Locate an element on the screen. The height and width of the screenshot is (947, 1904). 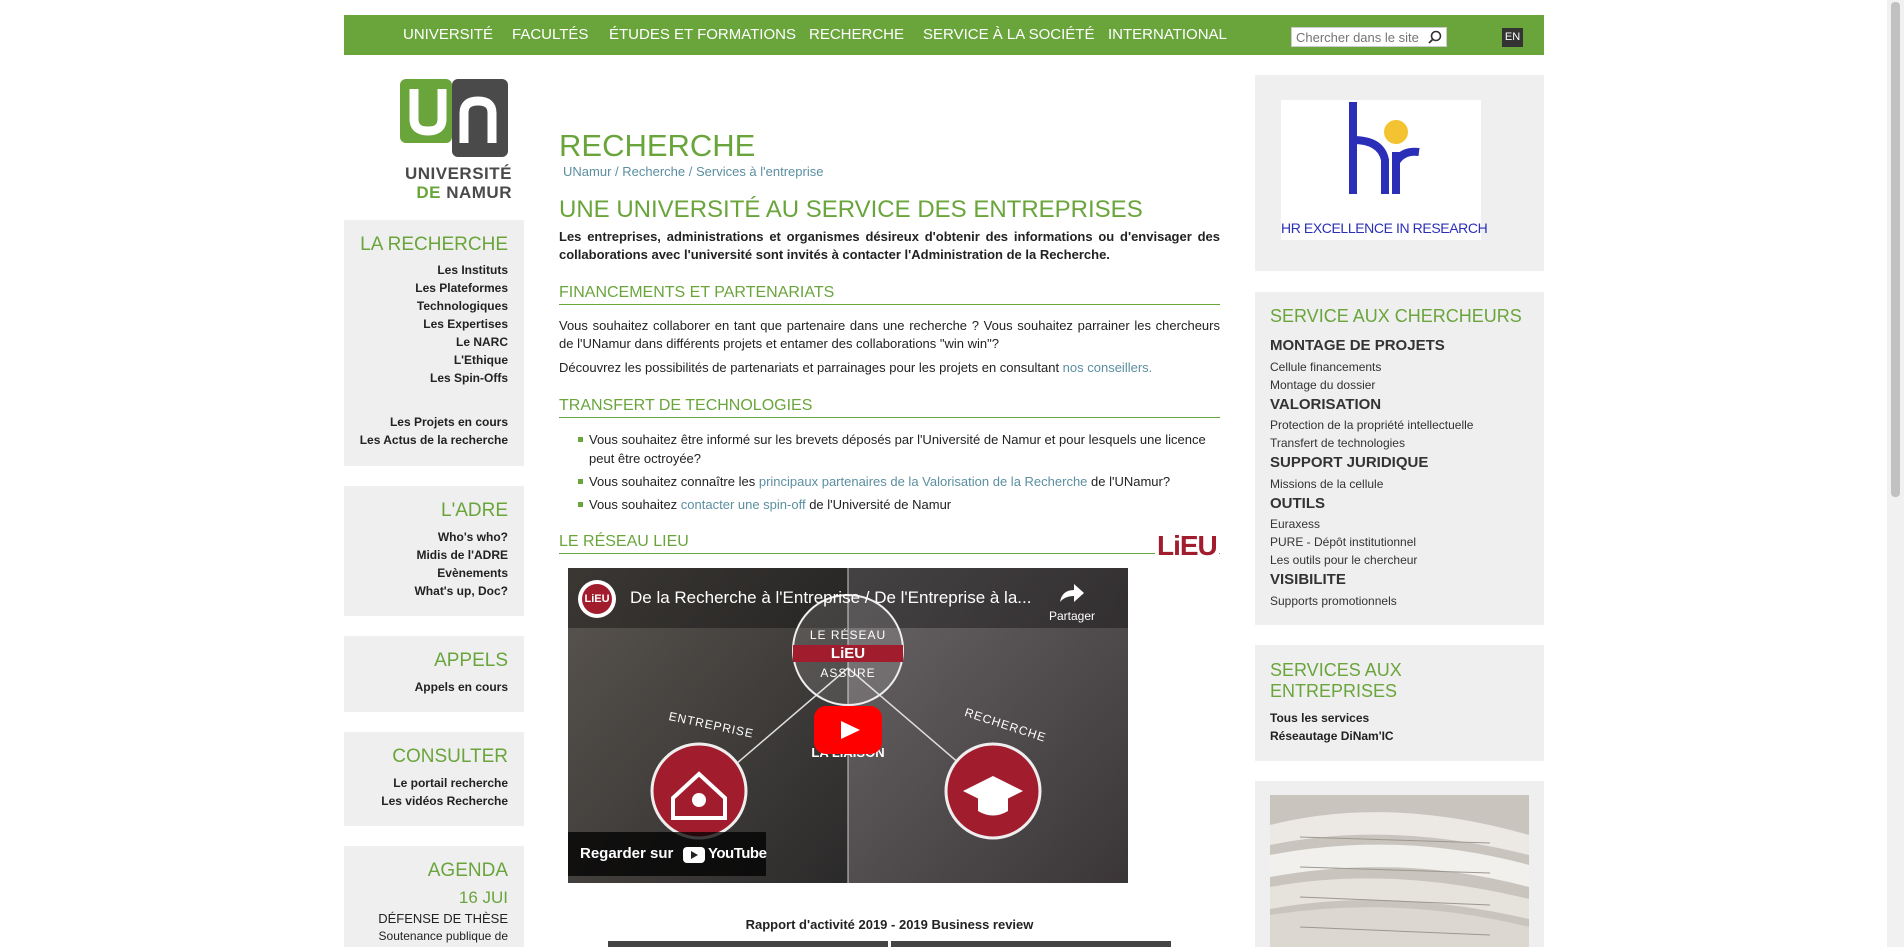
page-scrollbar is located at coordinates (1895, 473).